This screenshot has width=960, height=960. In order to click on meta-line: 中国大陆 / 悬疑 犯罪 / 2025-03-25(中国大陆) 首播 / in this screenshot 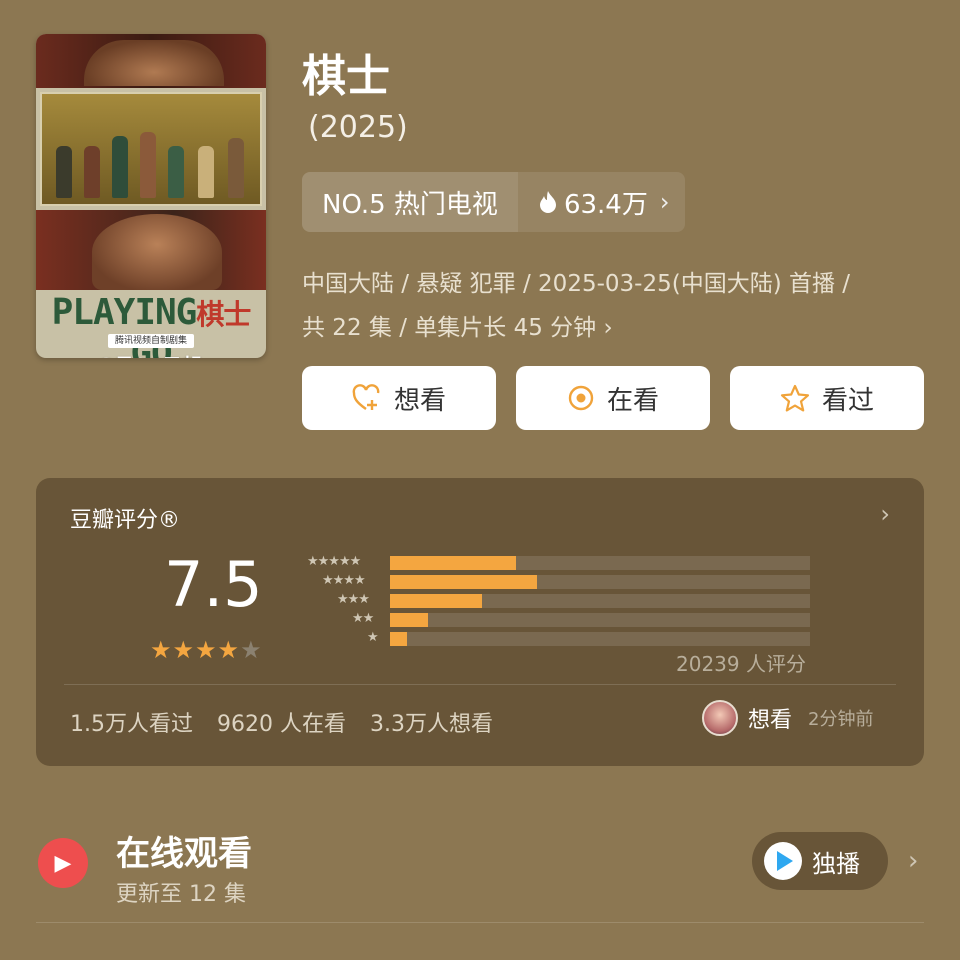, I will do `click(576, 284)`.